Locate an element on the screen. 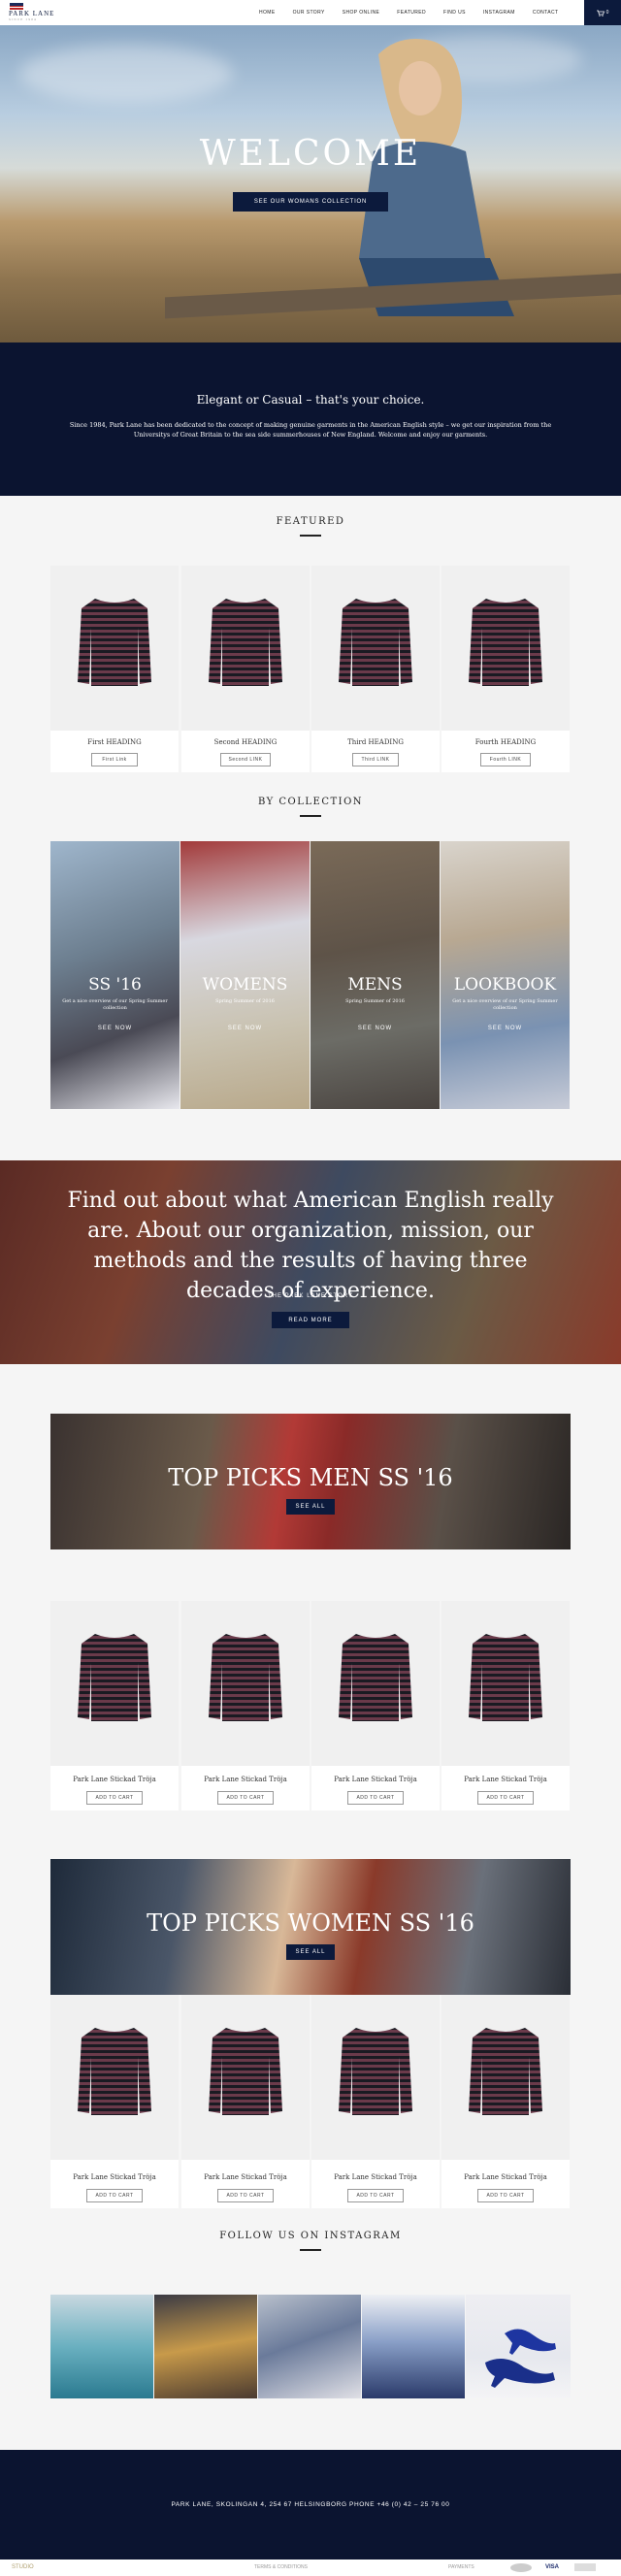  collection-title-text: SS '16 is located at coordinates (115, 985).